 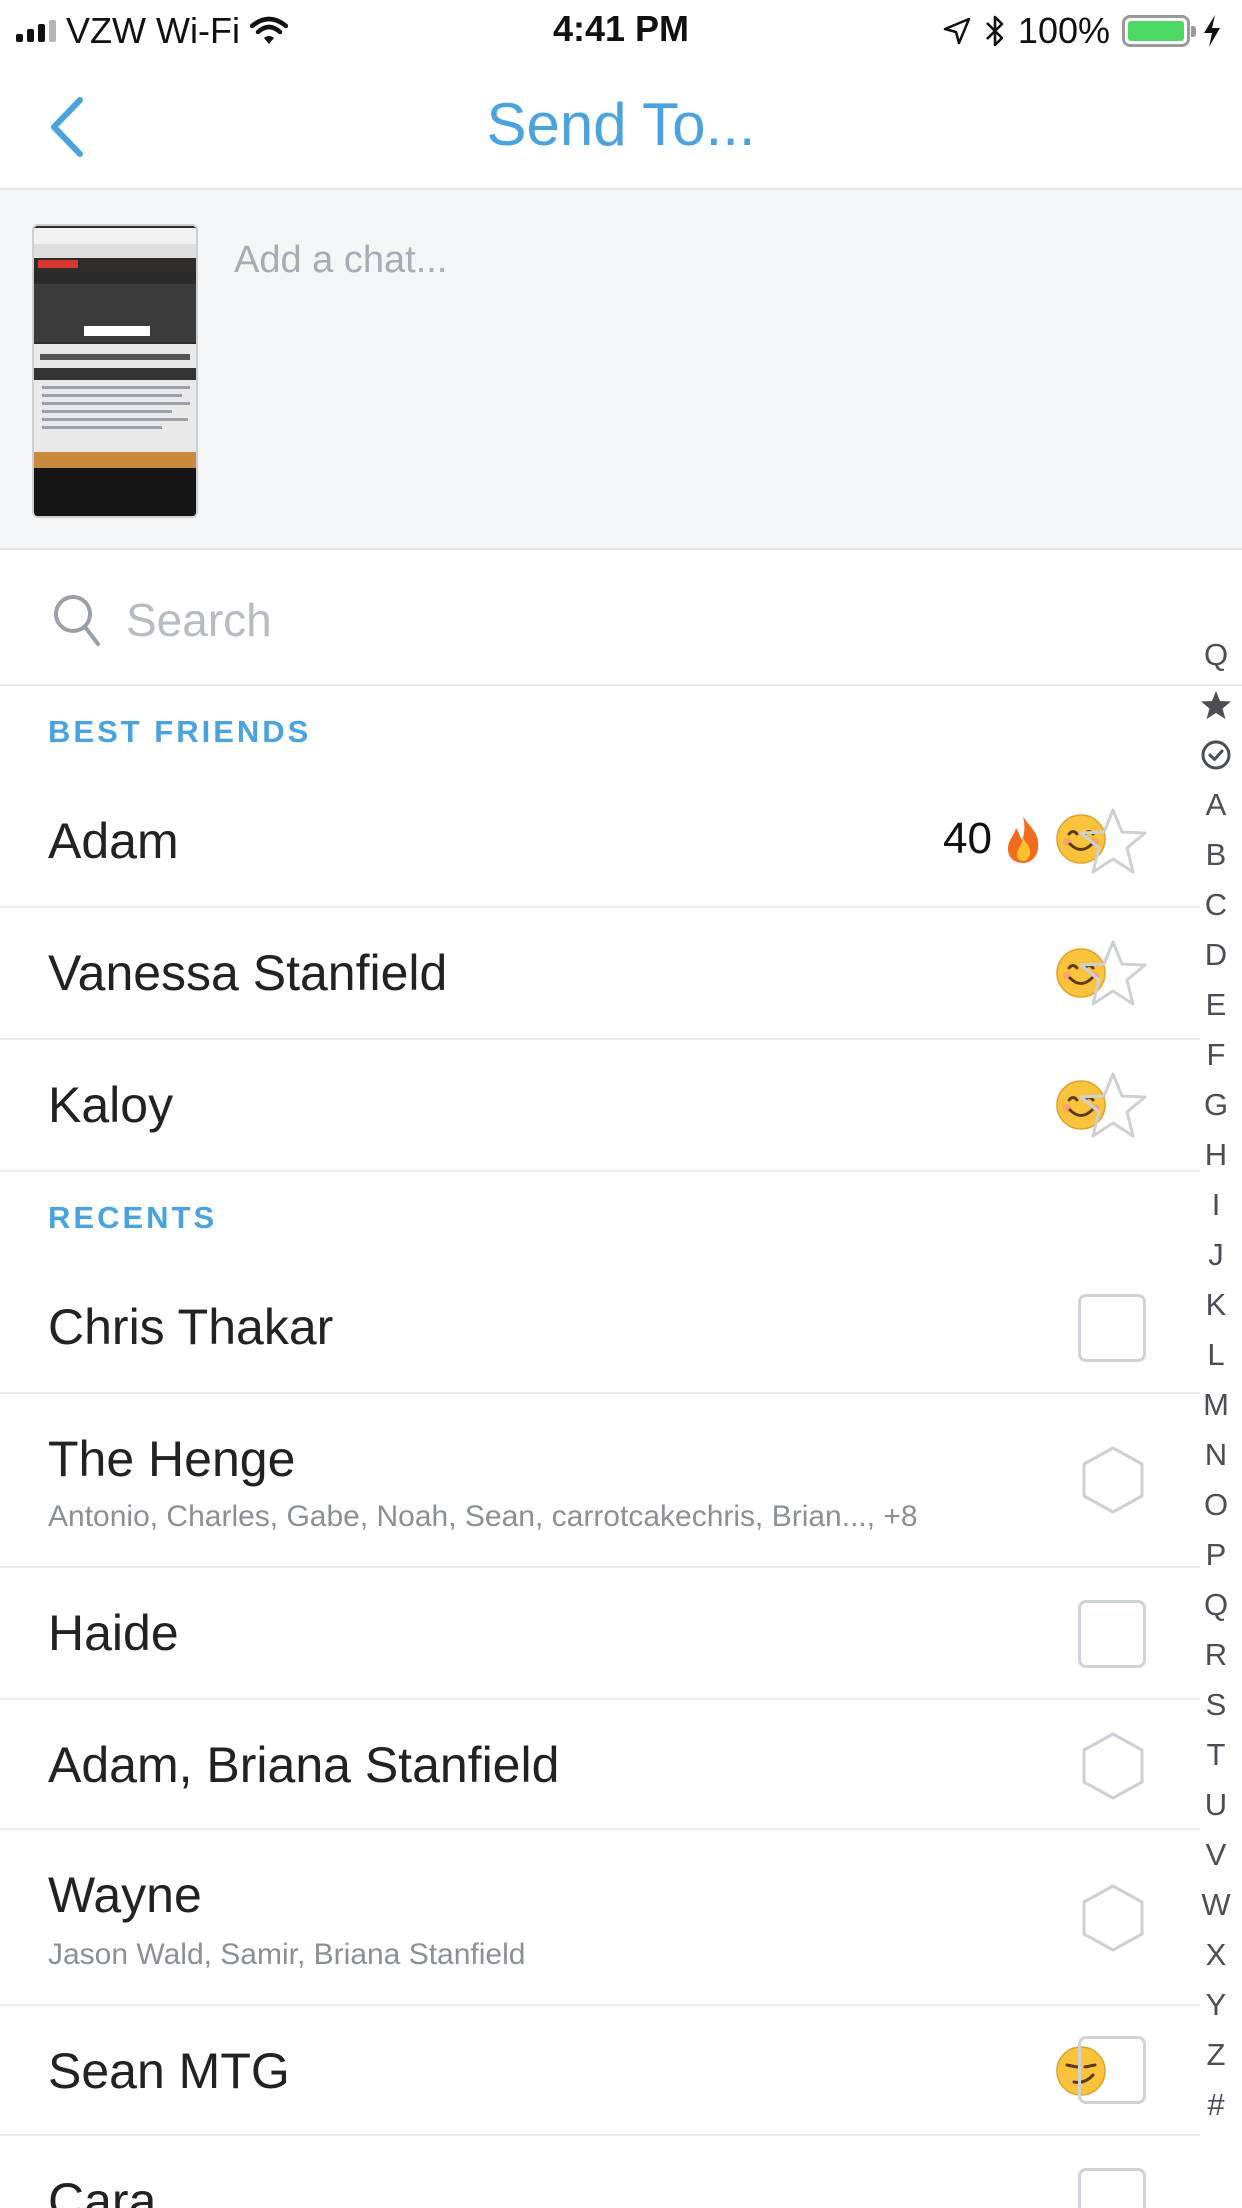 What do you see at coordinates (1216, 1405) in the screenshot?
I see `index-letter: M` at bounding box center [1216, 1405].